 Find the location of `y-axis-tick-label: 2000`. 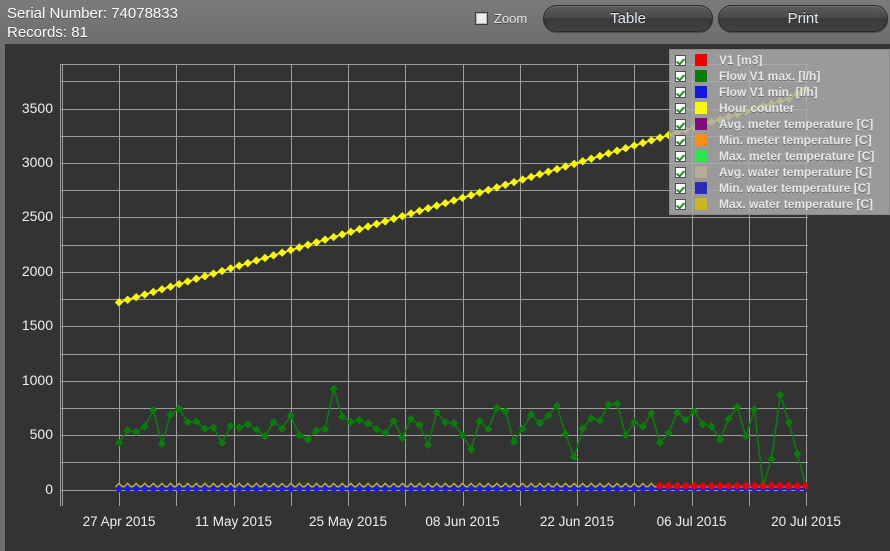

y-axis-tick-label: 2000 is located at coordinates (37, 270).